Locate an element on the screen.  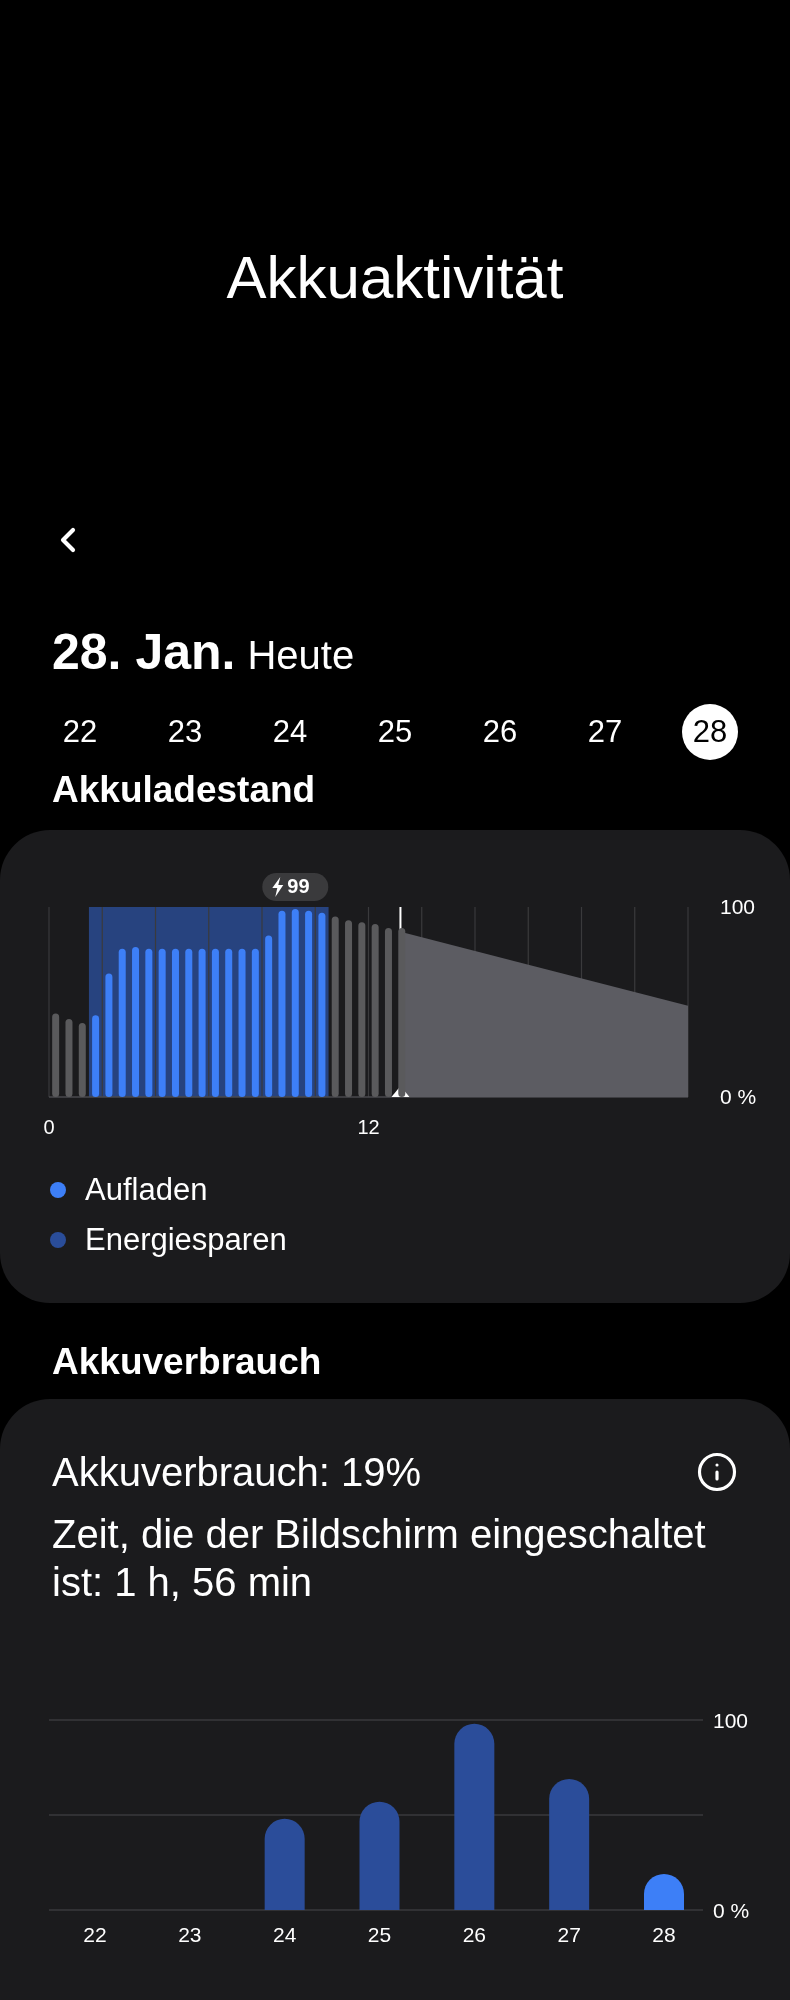
usage-text: Akkuverbrauch: 19% is located at coordinates (237, 1472).